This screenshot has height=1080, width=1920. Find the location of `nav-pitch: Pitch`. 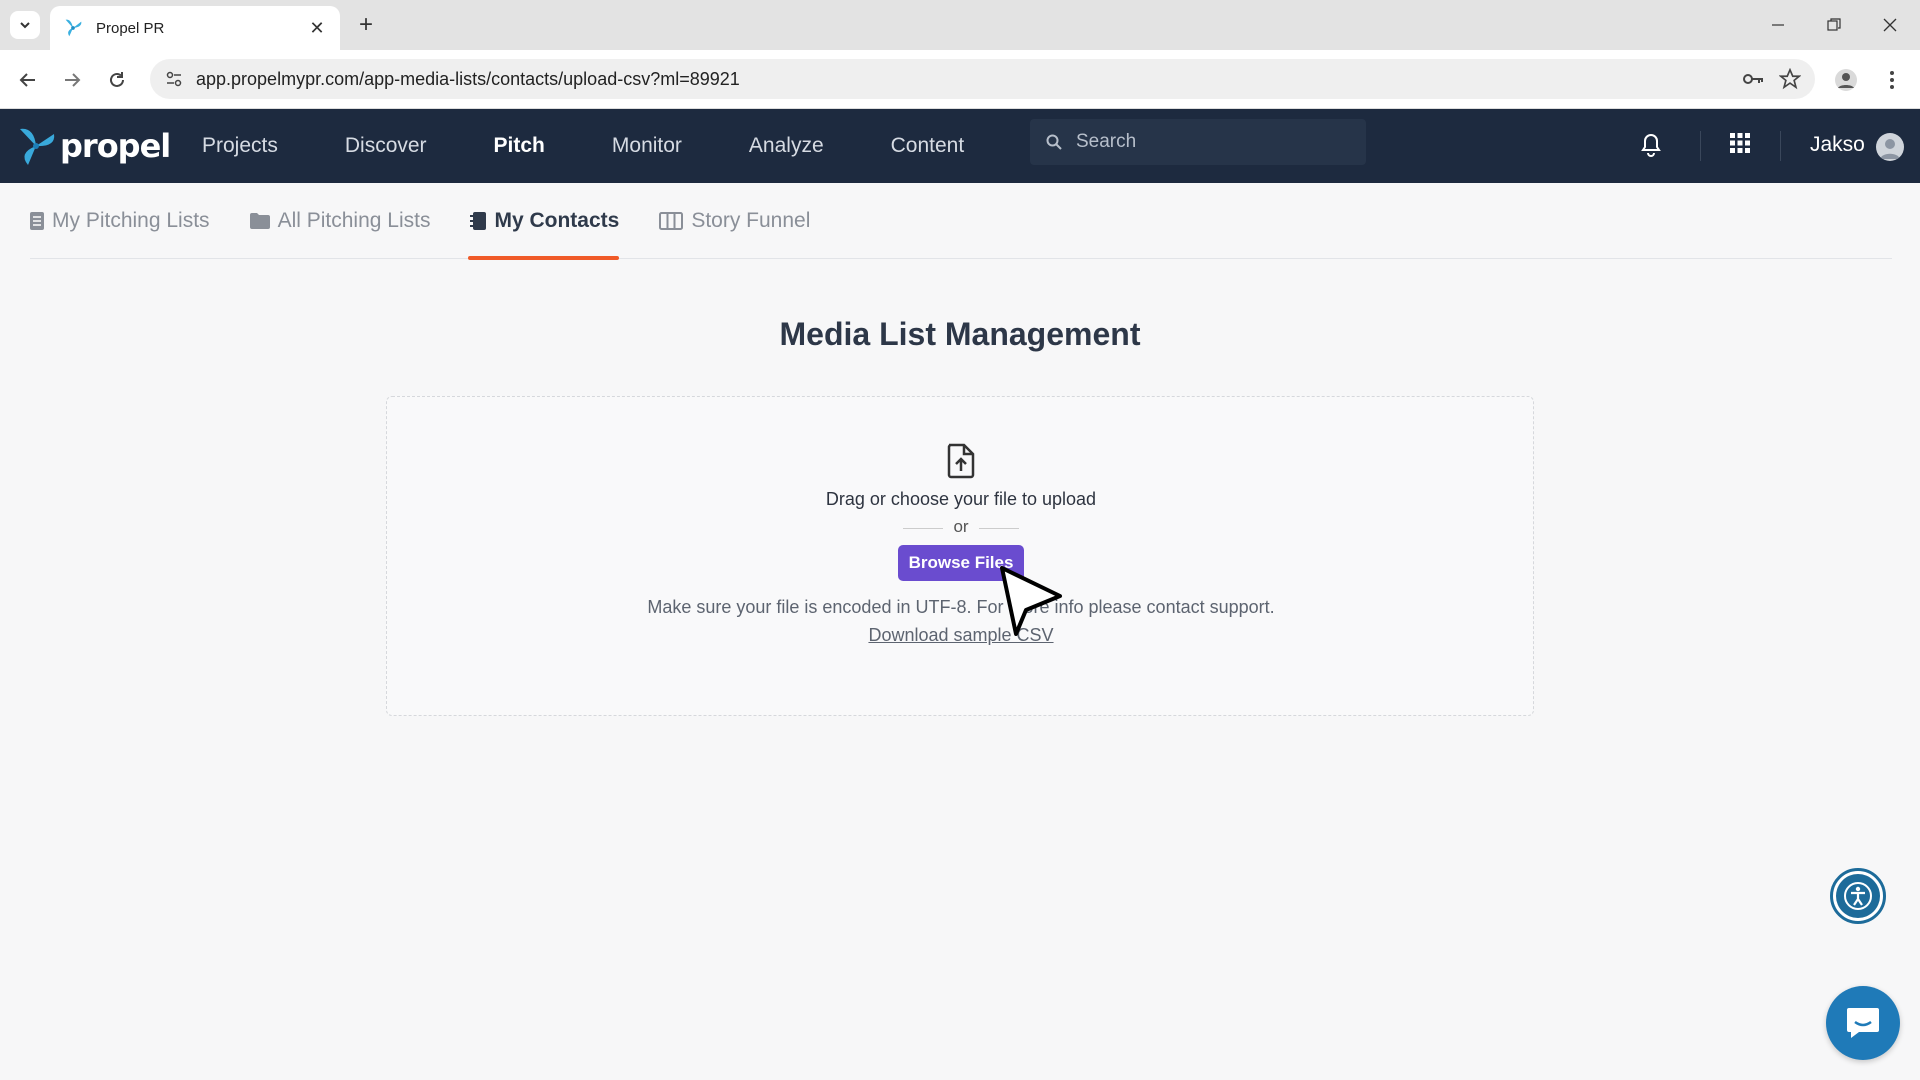

nav-pitch: Pitch is located at coordinates (519, 146).